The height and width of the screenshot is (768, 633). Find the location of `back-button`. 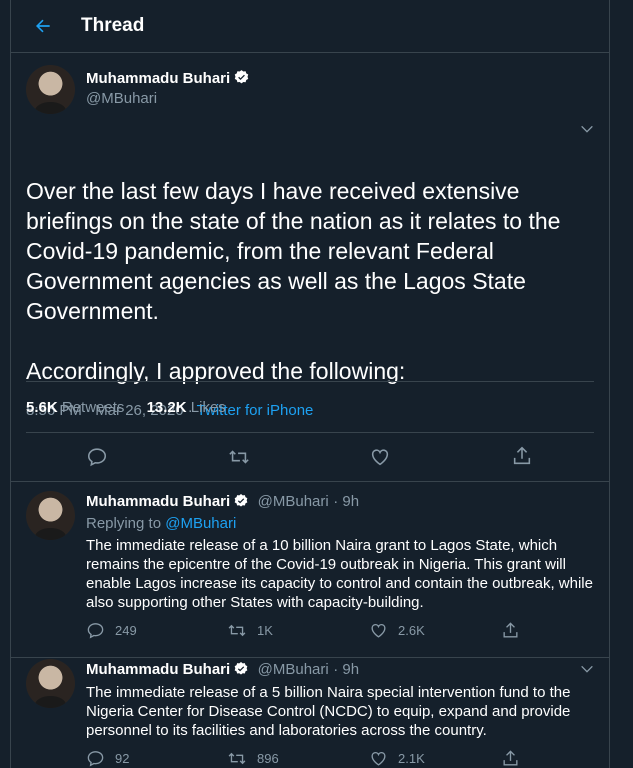

back-button is located at coordinates (43, 26).